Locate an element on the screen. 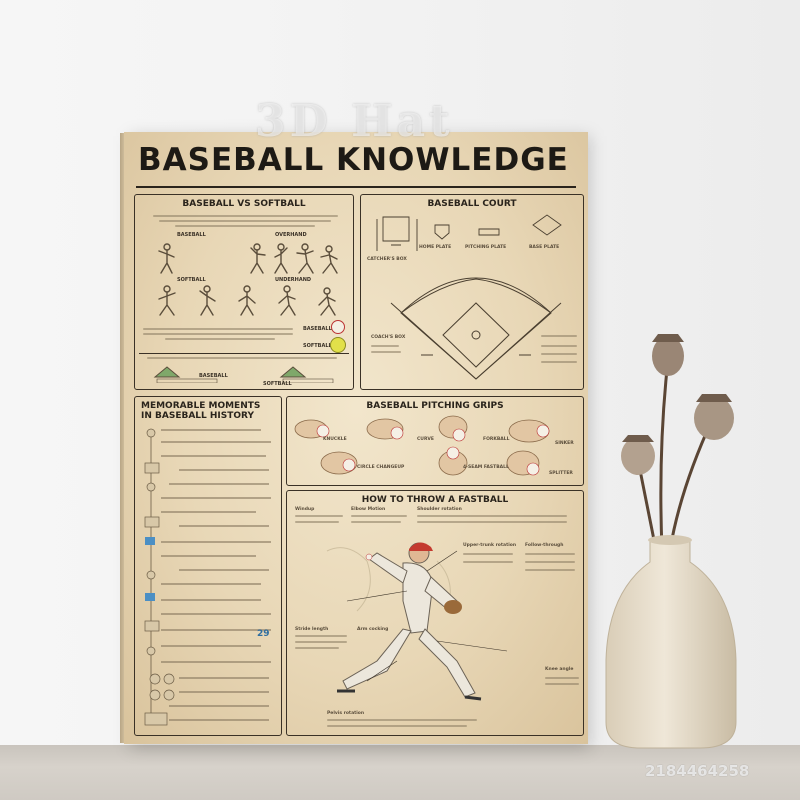  step-windup: Windup is located at coordinates (305, 509).